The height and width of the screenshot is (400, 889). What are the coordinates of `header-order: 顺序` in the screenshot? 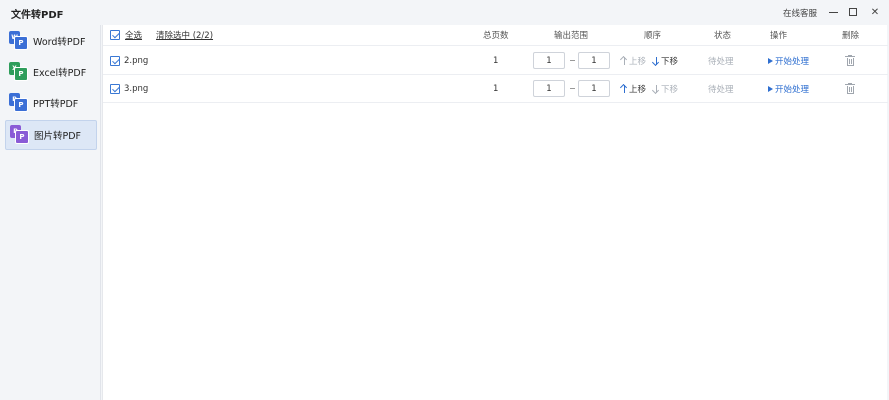 It's located at (653, 36).